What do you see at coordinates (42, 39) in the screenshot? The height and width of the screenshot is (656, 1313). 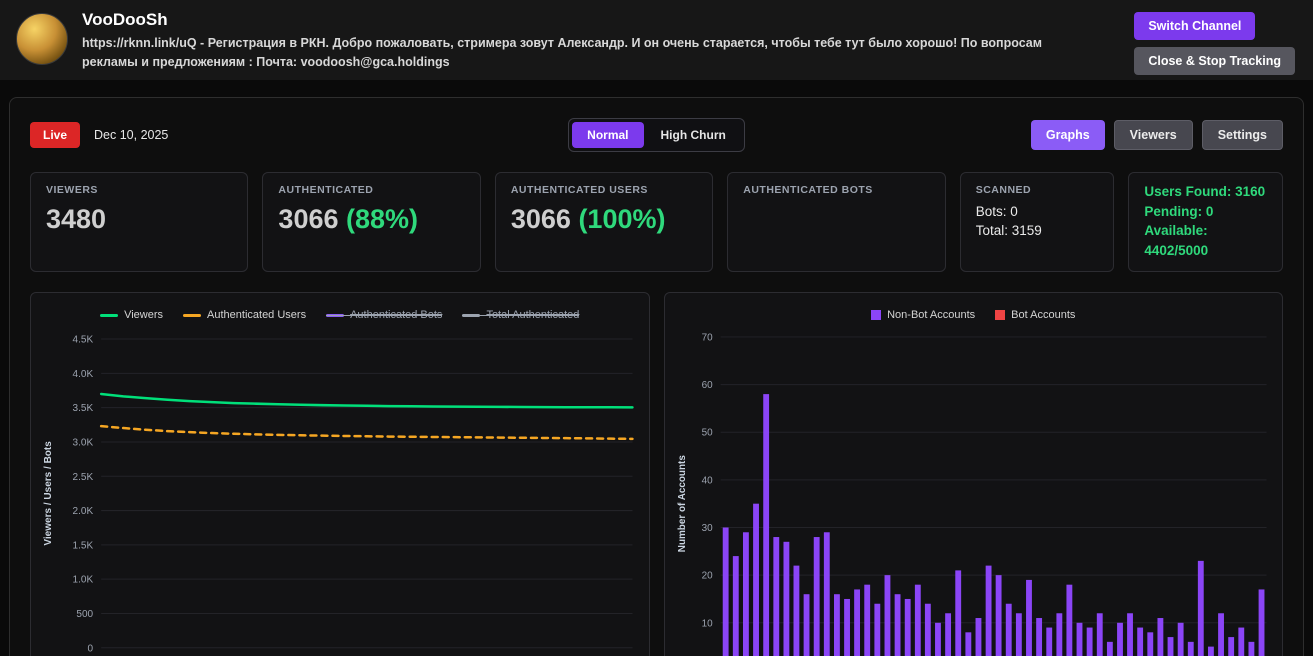 I see `channel-avatar` at bounding box center [42, 39].